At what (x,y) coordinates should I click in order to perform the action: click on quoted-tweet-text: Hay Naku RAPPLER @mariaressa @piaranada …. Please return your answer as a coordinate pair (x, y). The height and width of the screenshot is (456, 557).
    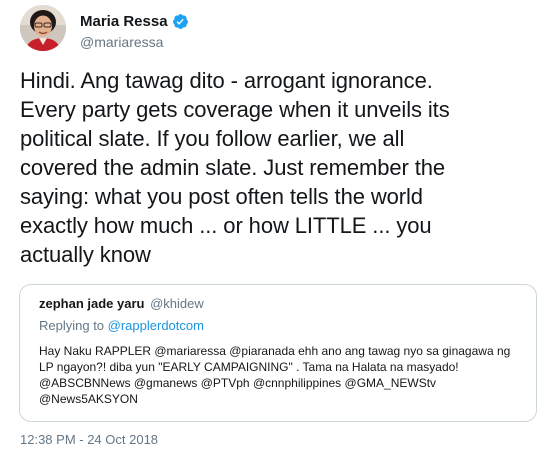
    Looking at the image, I should click on (275, 375).